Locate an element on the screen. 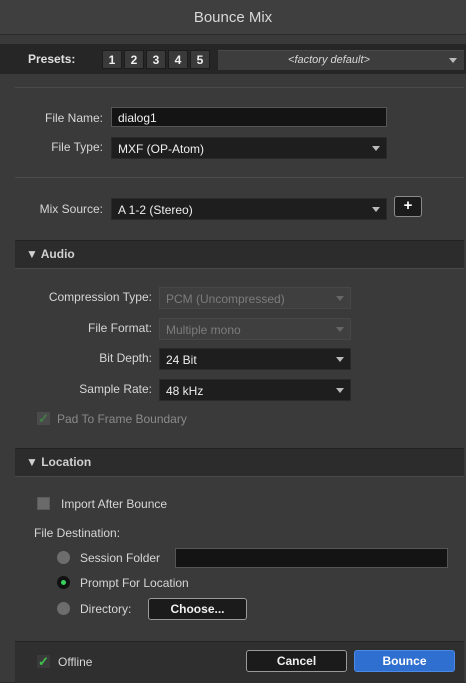 This screenshot has width=466, height=683. title-bar: Bounce Mix is located at coordinates (233, 17).